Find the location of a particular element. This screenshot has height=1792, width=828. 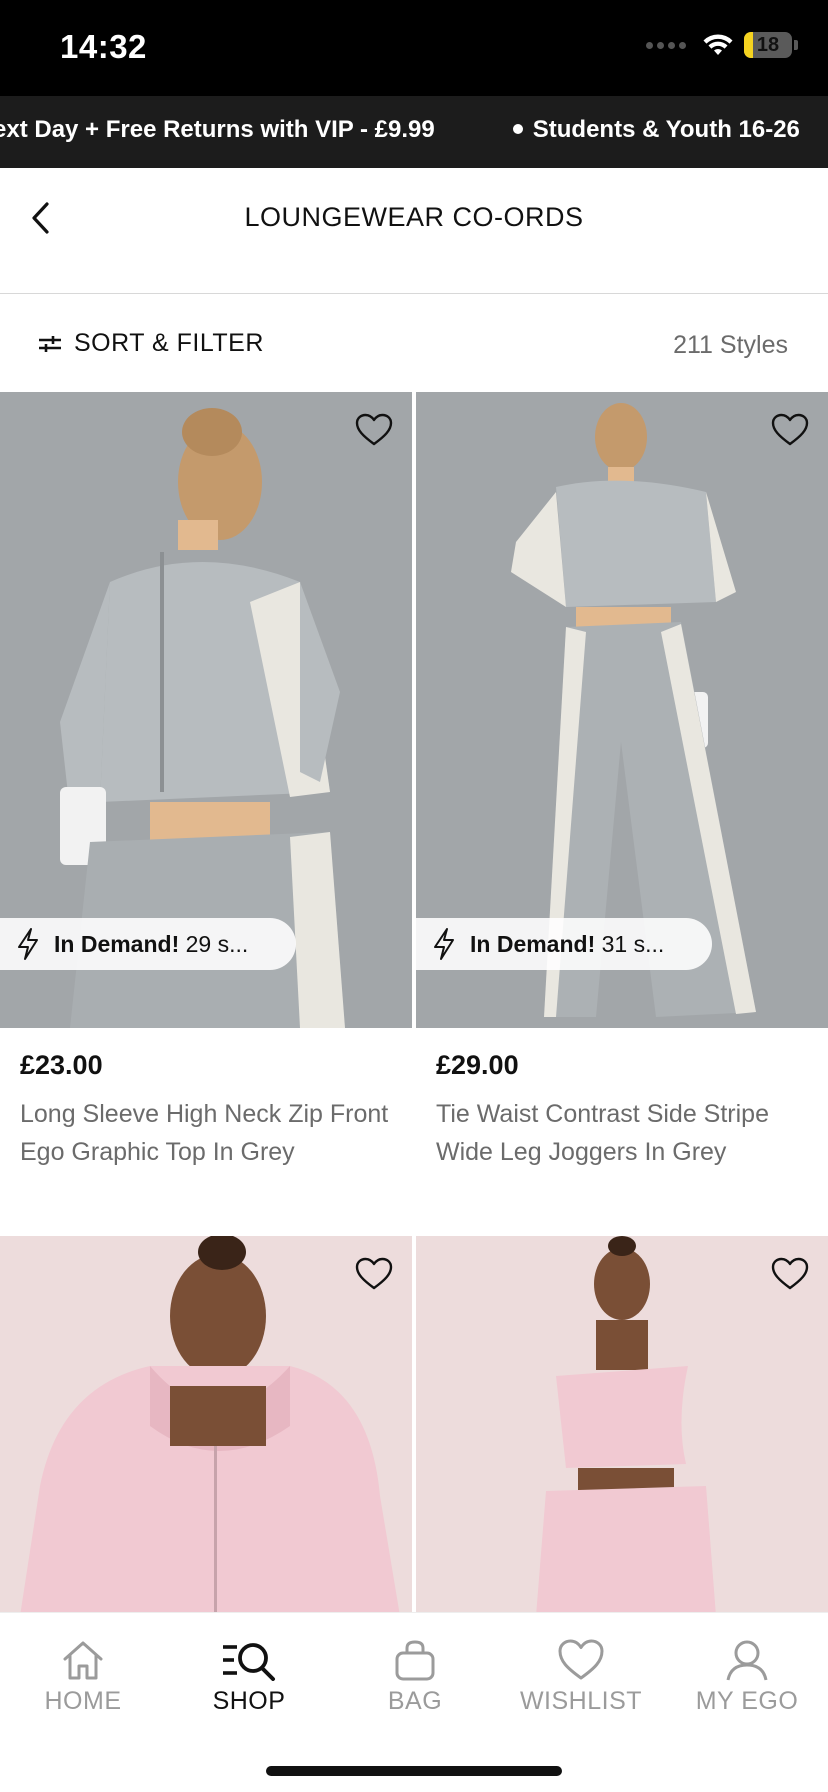

tab-home: HOME is located at coordinates (83, 1673).